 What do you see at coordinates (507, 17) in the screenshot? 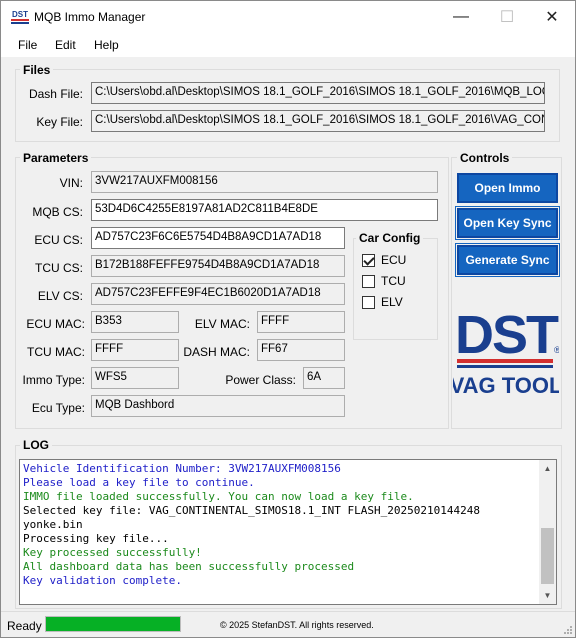
I see `maximize-button: ☐` at bounding box center [507, 17].